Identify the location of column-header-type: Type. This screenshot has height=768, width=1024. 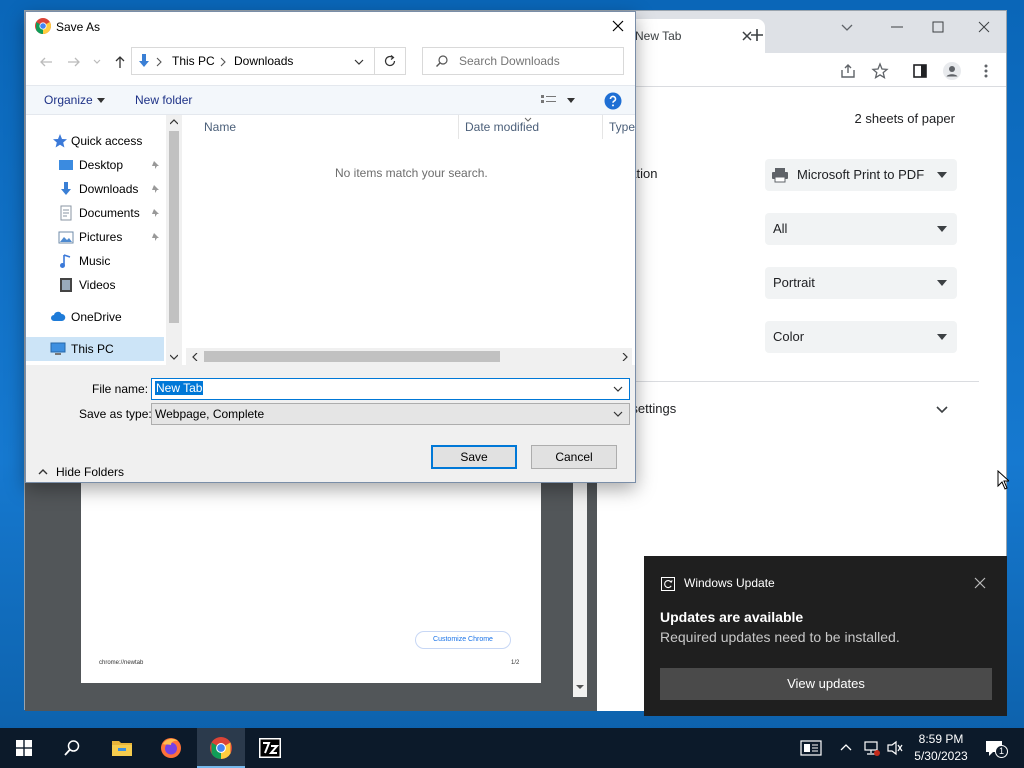
(622, 127).